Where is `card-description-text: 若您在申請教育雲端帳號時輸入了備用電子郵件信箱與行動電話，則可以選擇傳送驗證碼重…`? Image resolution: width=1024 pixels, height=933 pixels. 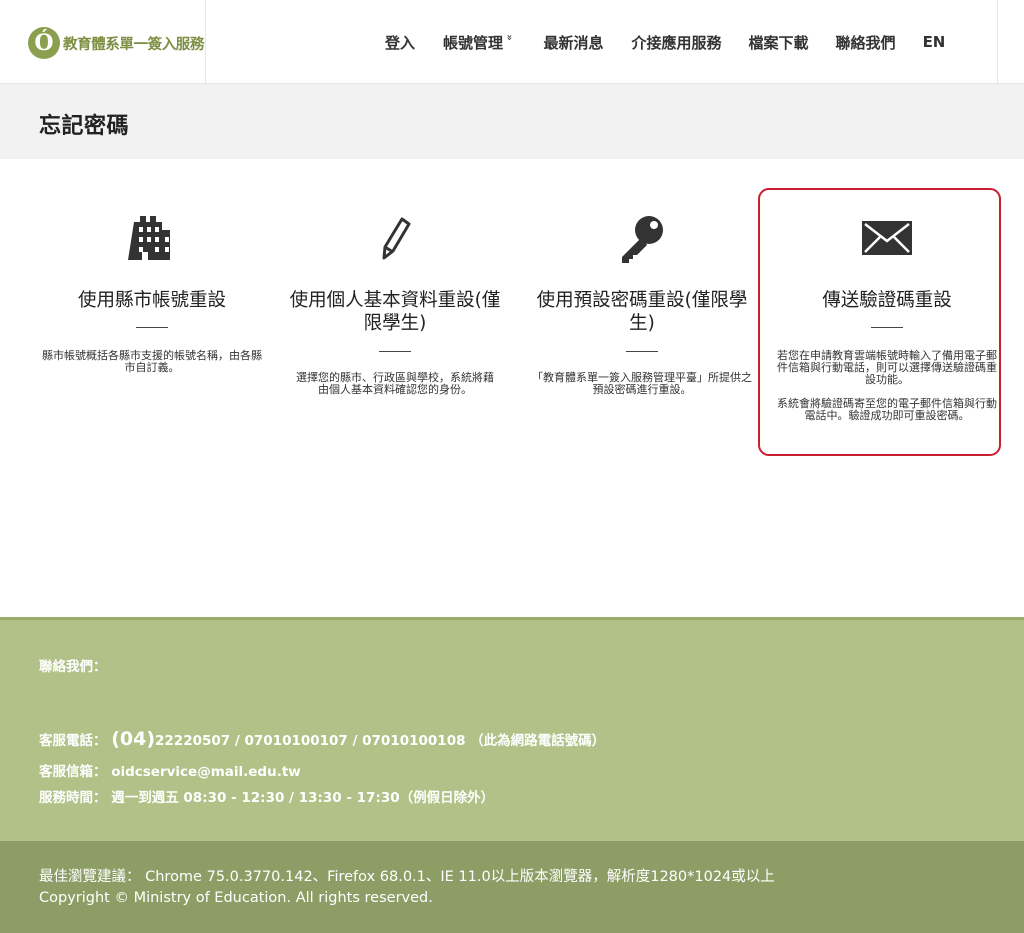
card-description-text: 若您在申請教育雲端帳號時輸入了備用電子郵件信箱與行動電話，則可以選擇傳送驗證碼重… is located at coordinates (887, 367).